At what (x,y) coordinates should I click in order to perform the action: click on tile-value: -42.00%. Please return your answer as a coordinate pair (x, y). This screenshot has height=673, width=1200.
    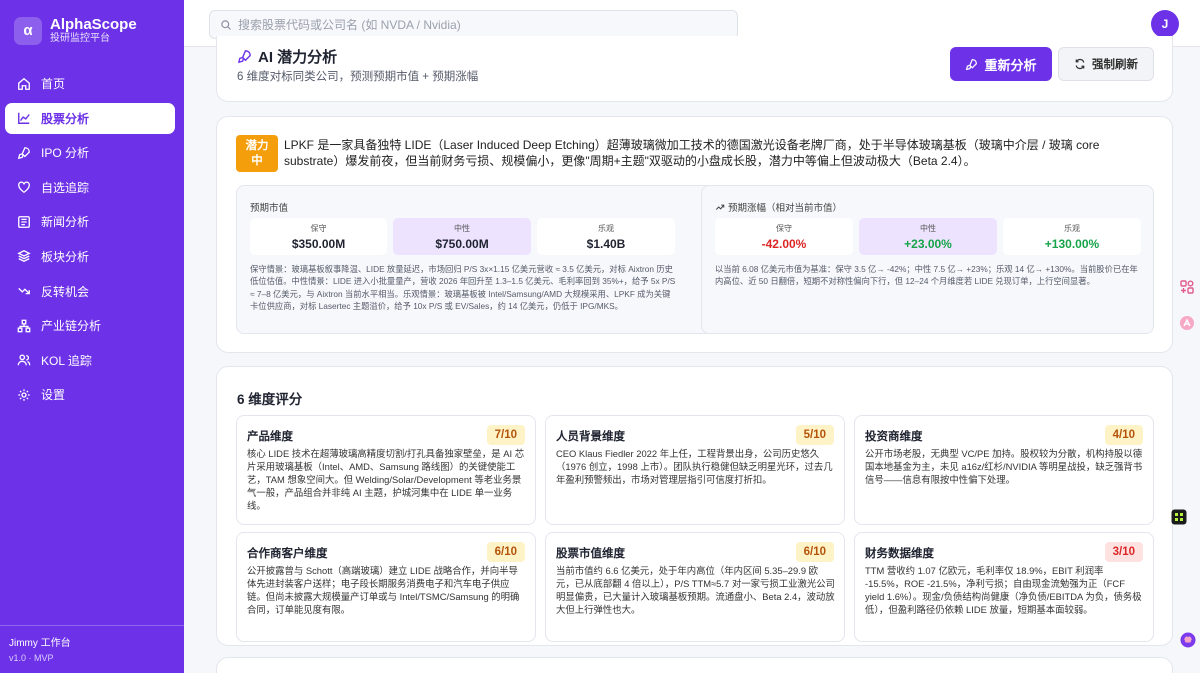
    Looking at the image, I should click on (784, 244).